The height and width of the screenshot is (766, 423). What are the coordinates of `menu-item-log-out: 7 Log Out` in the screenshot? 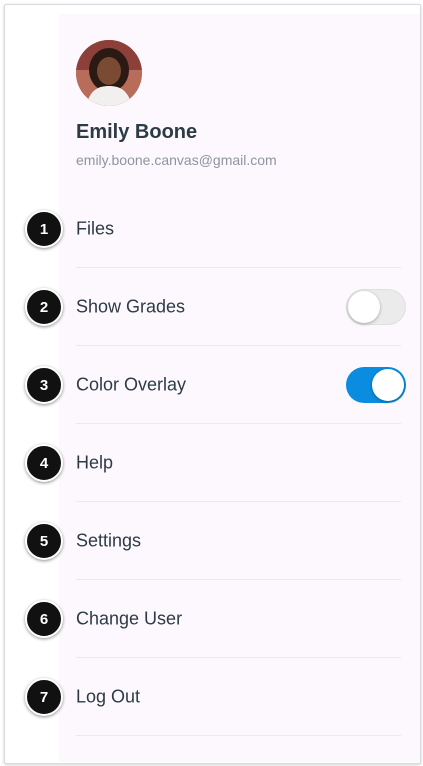 It's located at (211, 697).